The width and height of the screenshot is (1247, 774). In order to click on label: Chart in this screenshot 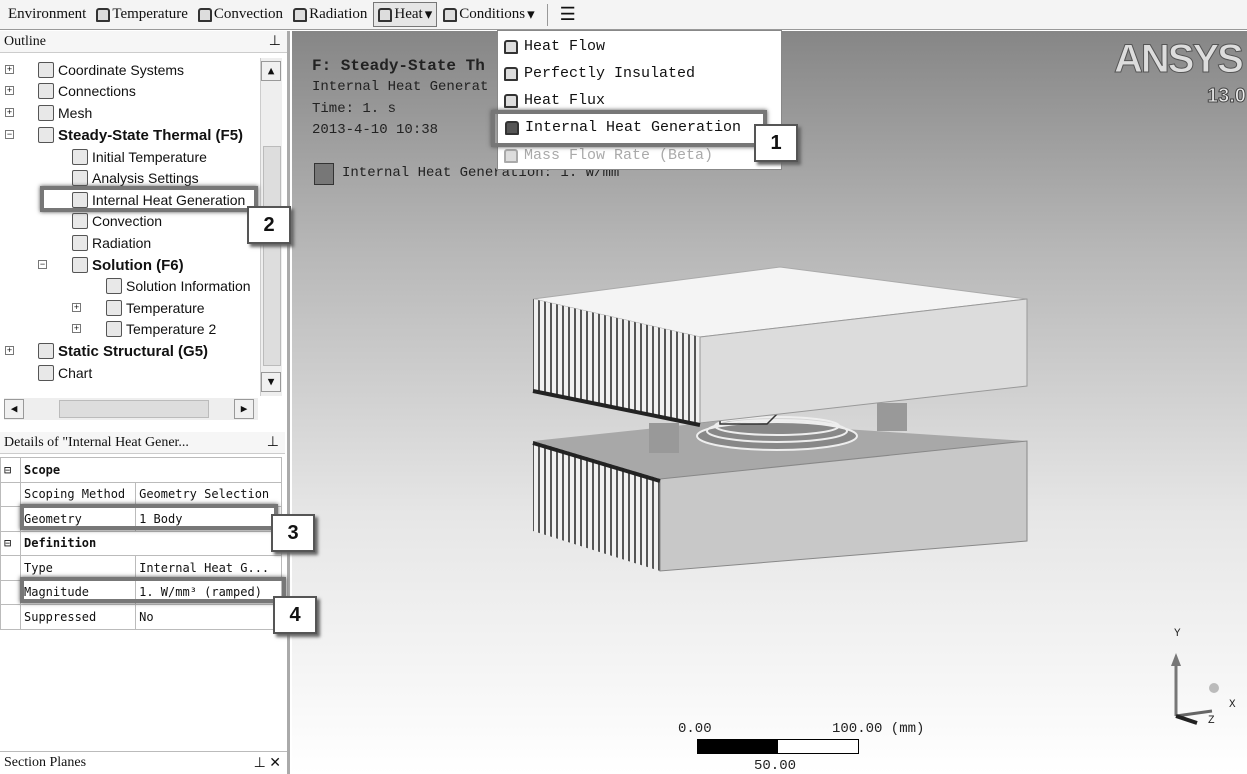, I will do `click(75, 373)`.